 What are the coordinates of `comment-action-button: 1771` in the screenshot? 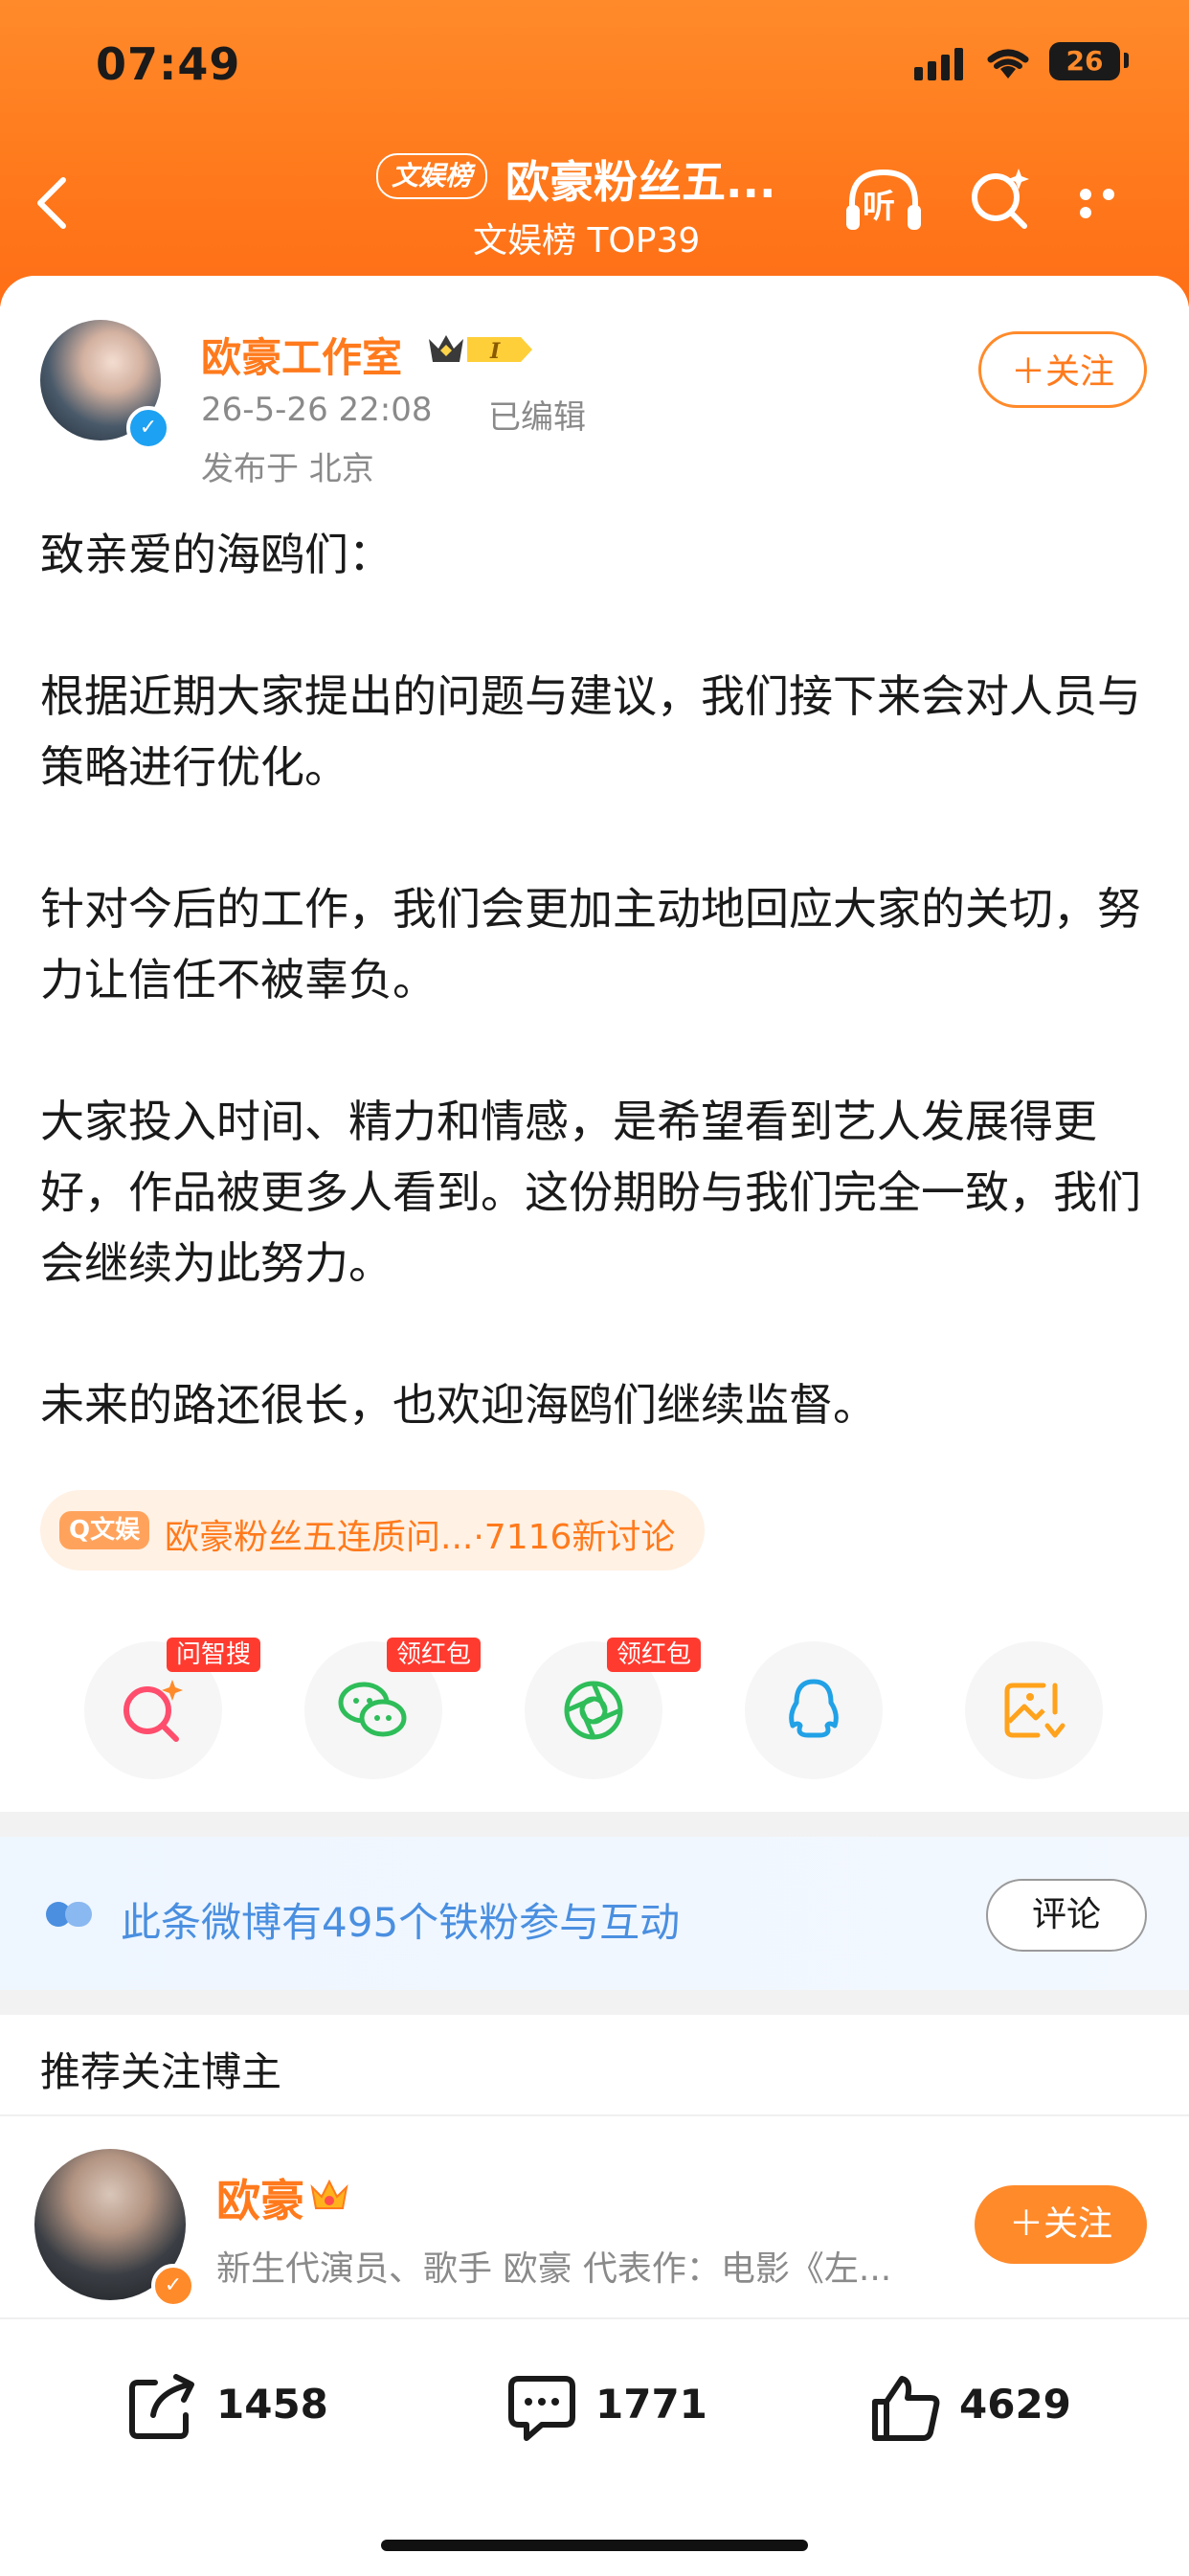 It's located at (620, 2407).